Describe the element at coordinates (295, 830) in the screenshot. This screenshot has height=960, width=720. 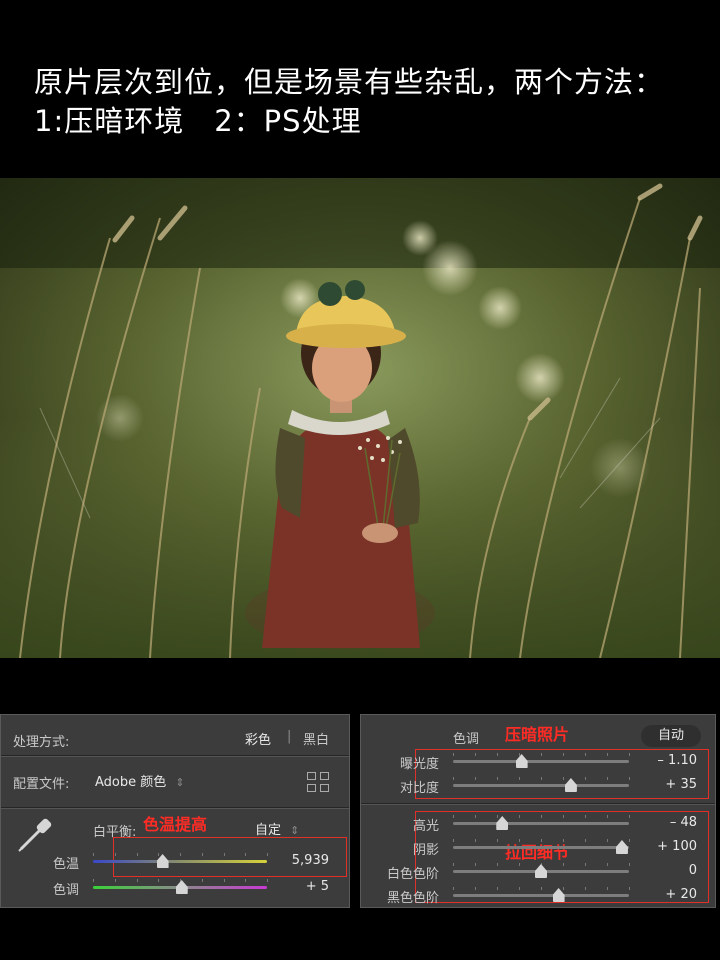
I see `wb-chevron-icon: ⇕` at that location.